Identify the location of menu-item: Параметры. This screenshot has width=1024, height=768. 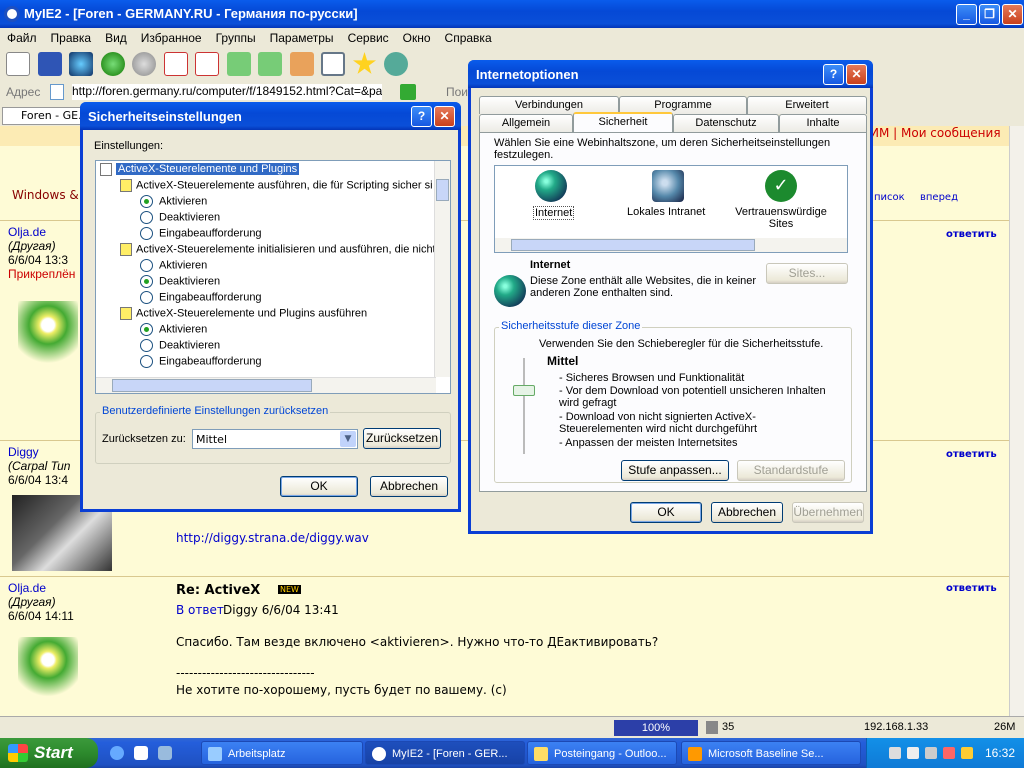
(302, 38).